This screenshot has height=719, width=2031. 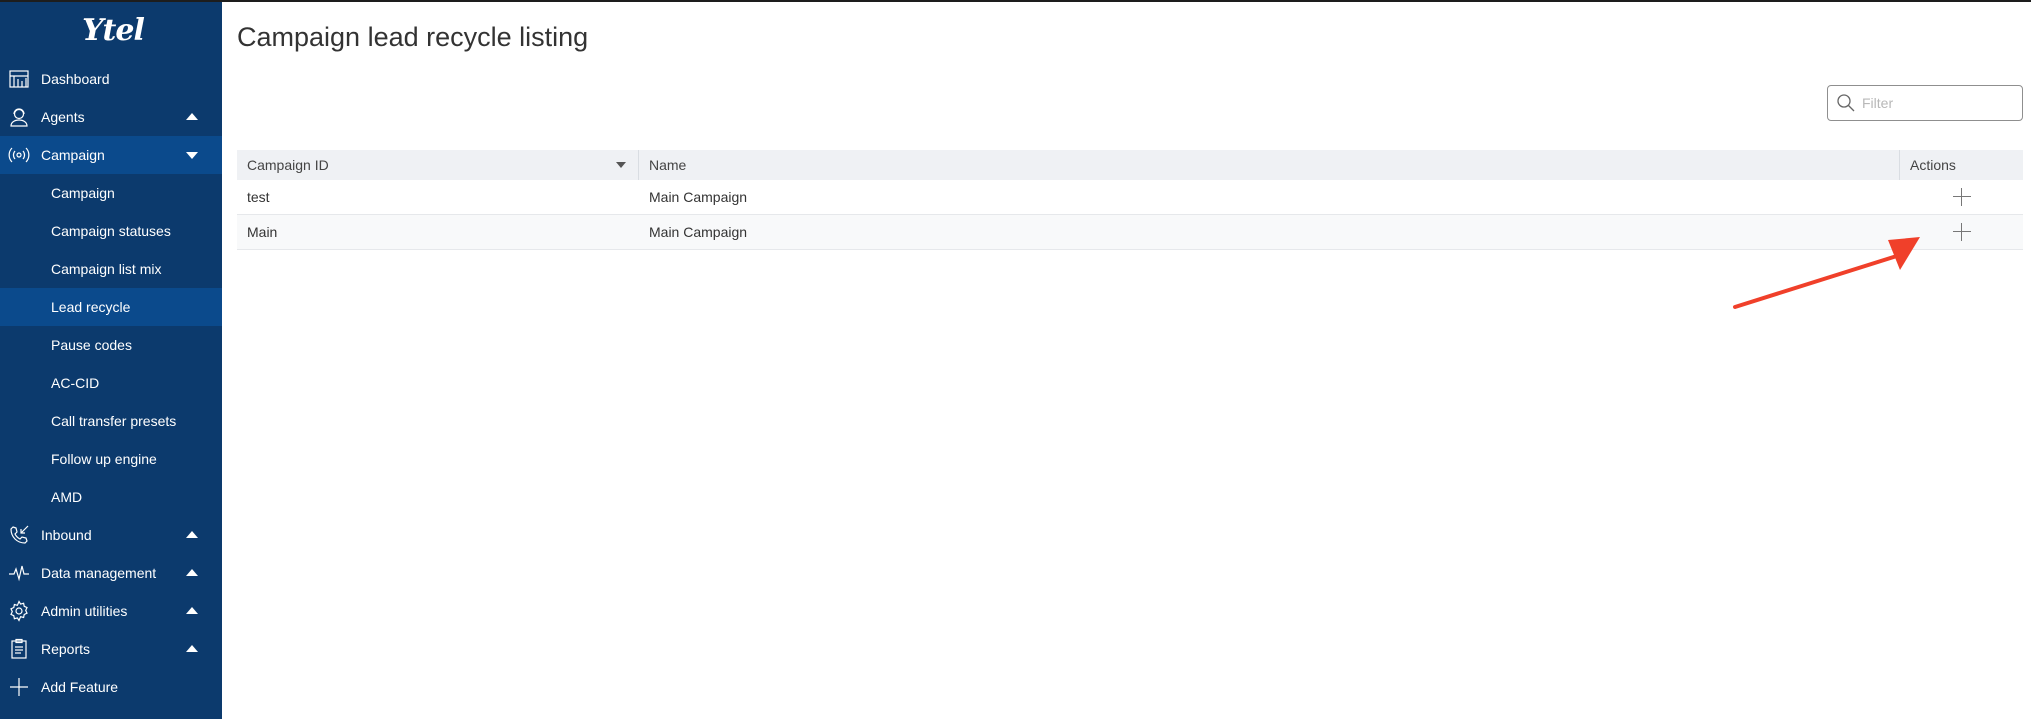 I want to click on sidebar-subitem-ac-cid: AC-CID, so click(x=111, y=383).